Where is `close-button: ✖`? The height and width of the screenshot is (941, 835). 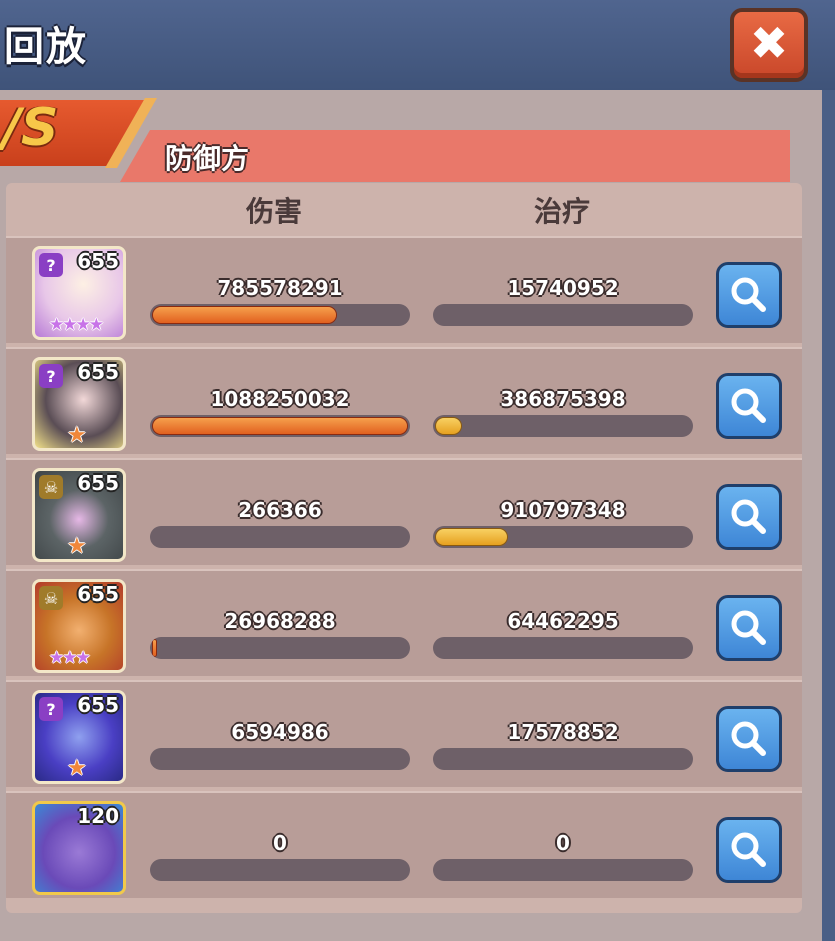
close-button: ✖ is located at coordinates (769, 45).